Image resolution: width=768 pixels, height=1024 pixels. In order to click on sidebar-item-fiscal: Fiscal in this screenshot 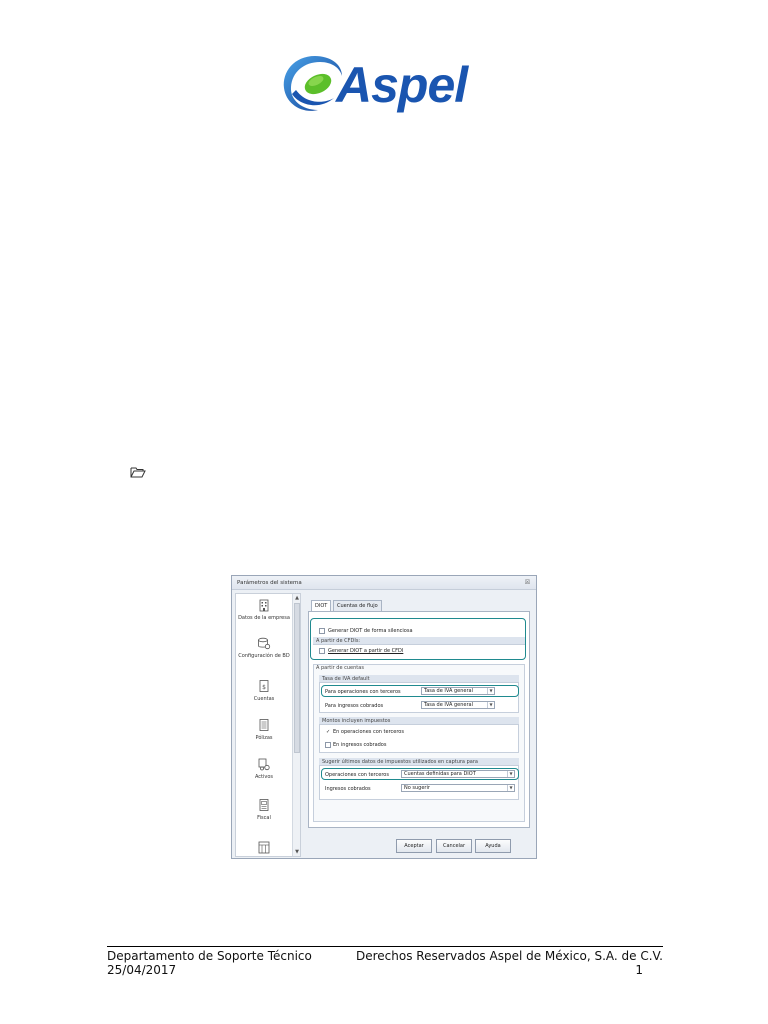, I will do `click(264, 809)`.